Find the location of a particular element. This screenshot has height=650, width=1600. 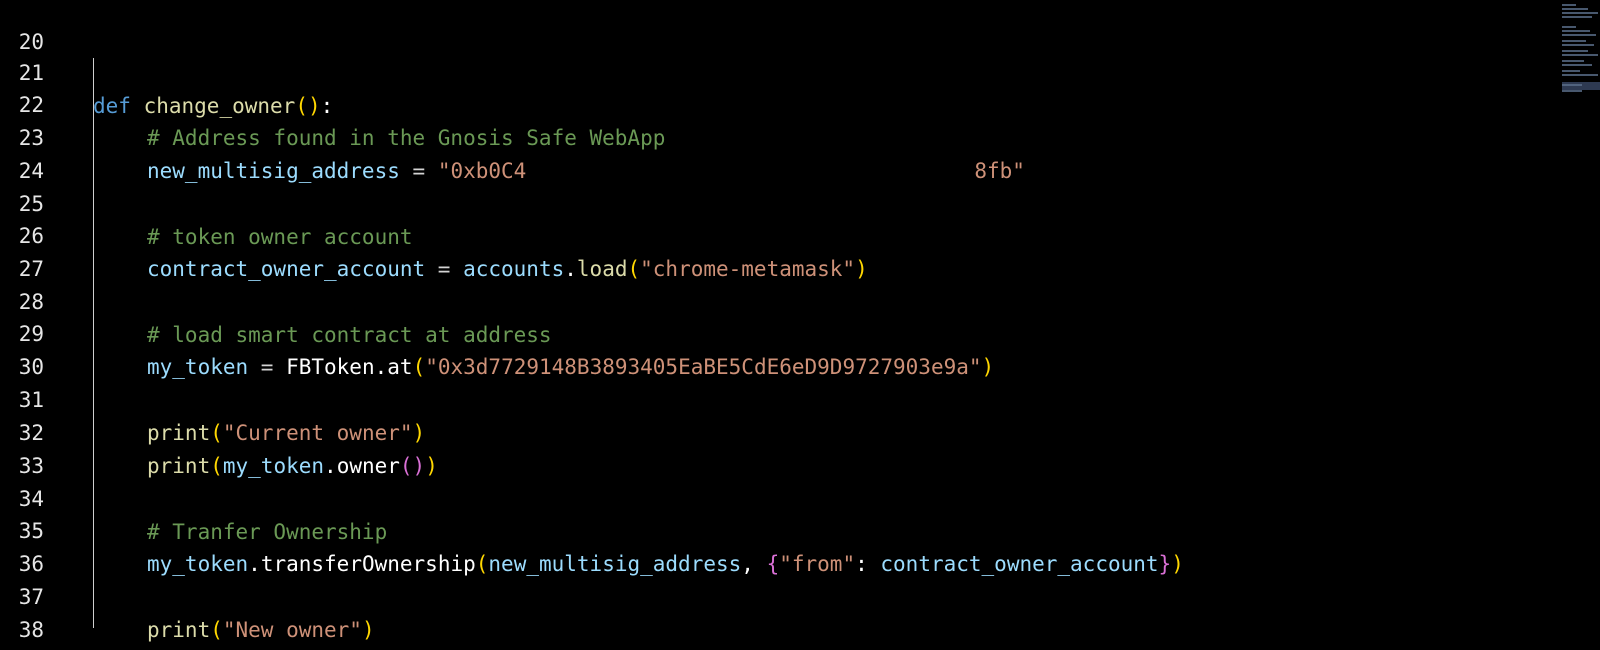

code-line: 21 def change_owner(): is located at coordinates (770, 71).